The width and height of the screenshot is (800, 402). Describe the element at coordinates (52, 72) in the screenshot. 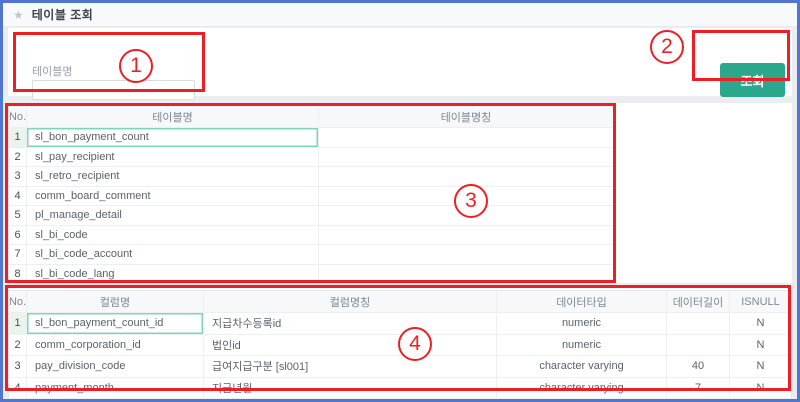

I see `table-name-label: 테이블명` at that location.